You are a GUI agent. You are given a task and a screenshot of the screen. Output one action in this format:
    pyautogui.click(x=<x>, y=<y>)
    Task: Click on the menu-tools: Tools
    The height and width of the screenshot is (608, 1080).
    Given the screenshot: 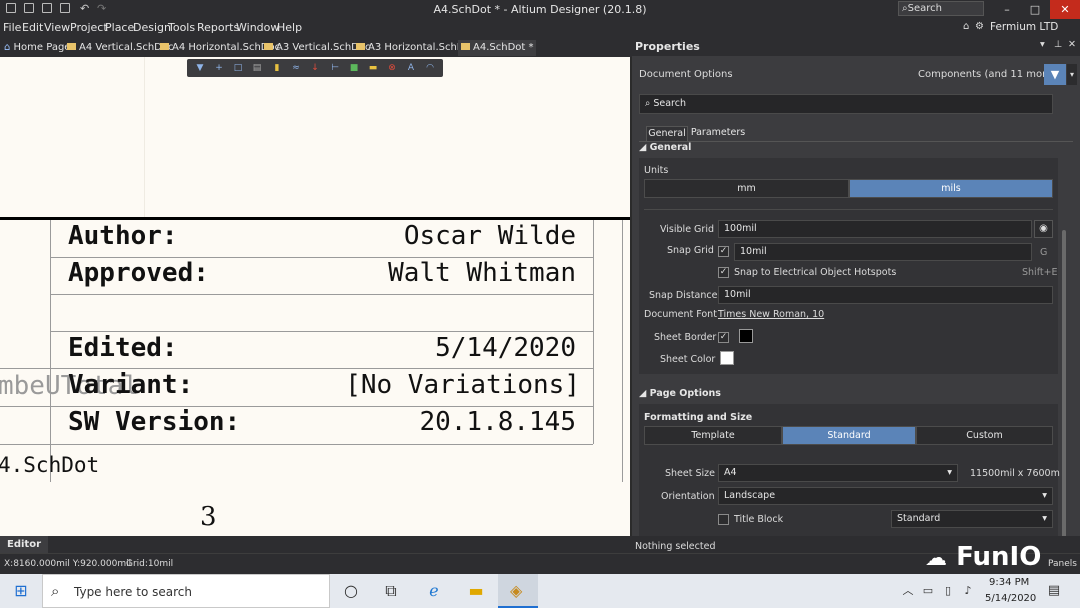 What is the action you would take?
    pyautogui.click(x=181, y=27)
    